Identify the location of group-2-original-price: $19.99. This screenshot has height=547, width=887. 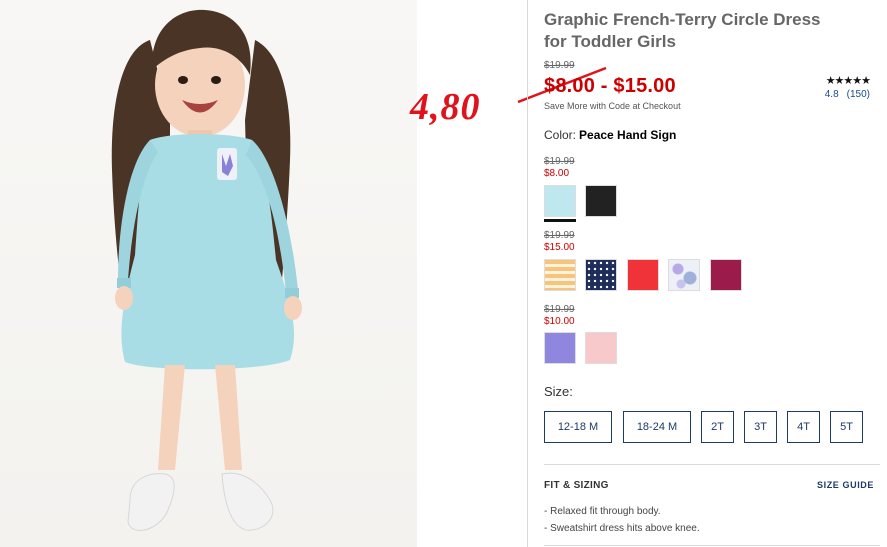
(559, 235).